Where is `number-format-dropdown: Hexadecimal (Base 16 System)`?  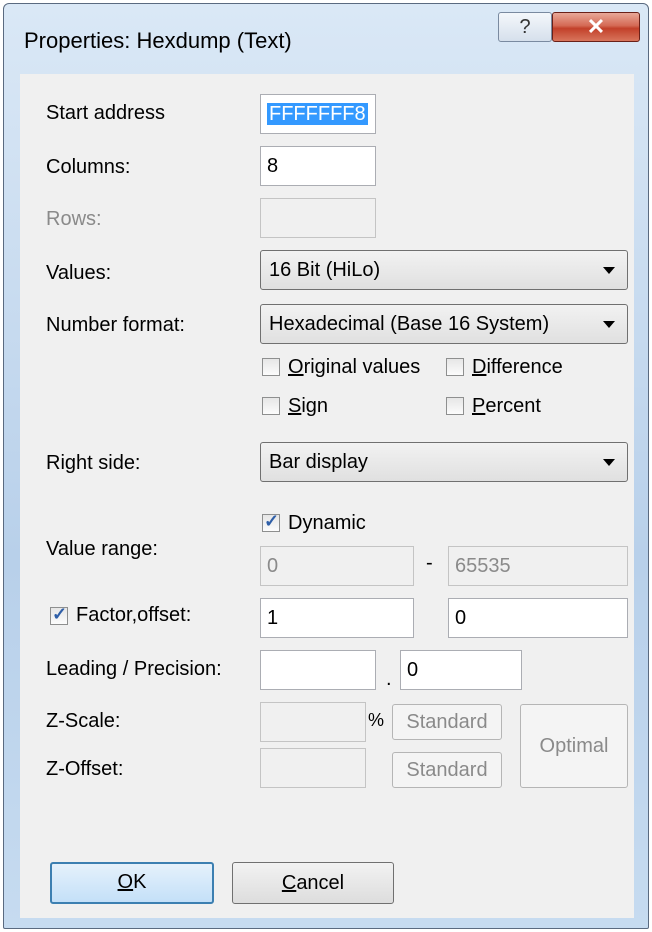
number-format-dropdown: Hexadecimal (Base 16 System) is located at coordinates (444, 324).